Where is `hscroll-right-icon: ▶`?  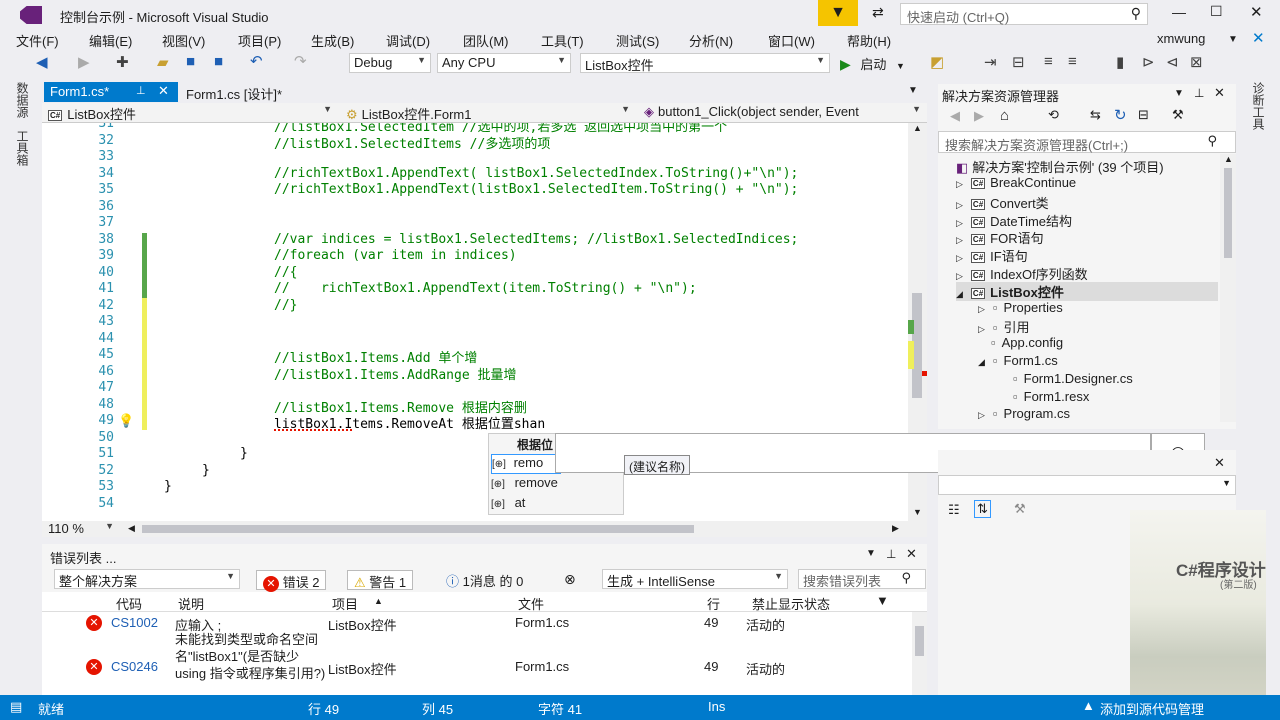
hscroll-right-icon: ▶ is located at coordinates (895, 528).